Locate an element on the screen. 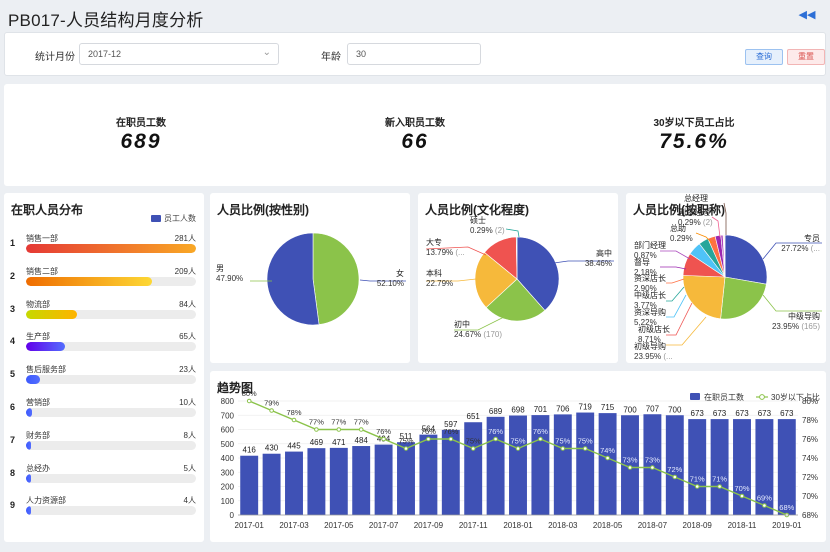 The height and width of the screenshot is (552, 830). line-value-label: 73% is located at coordinates (629, 460).